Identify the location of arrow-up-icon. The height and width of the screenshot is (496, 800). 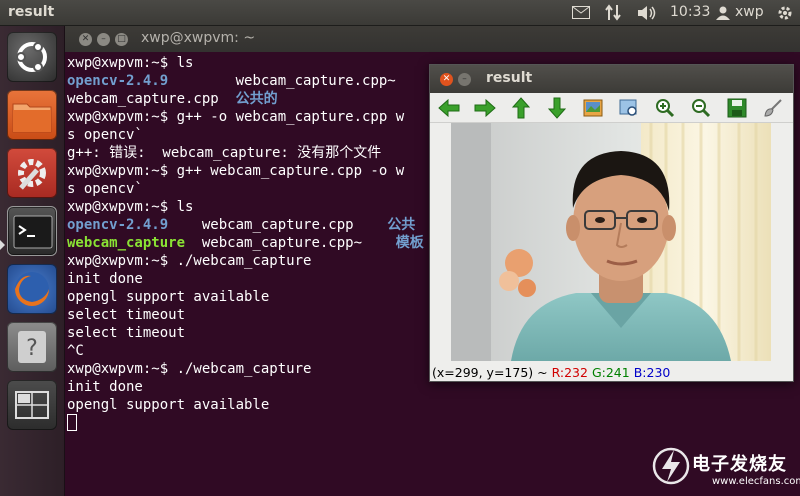
(521, 108).